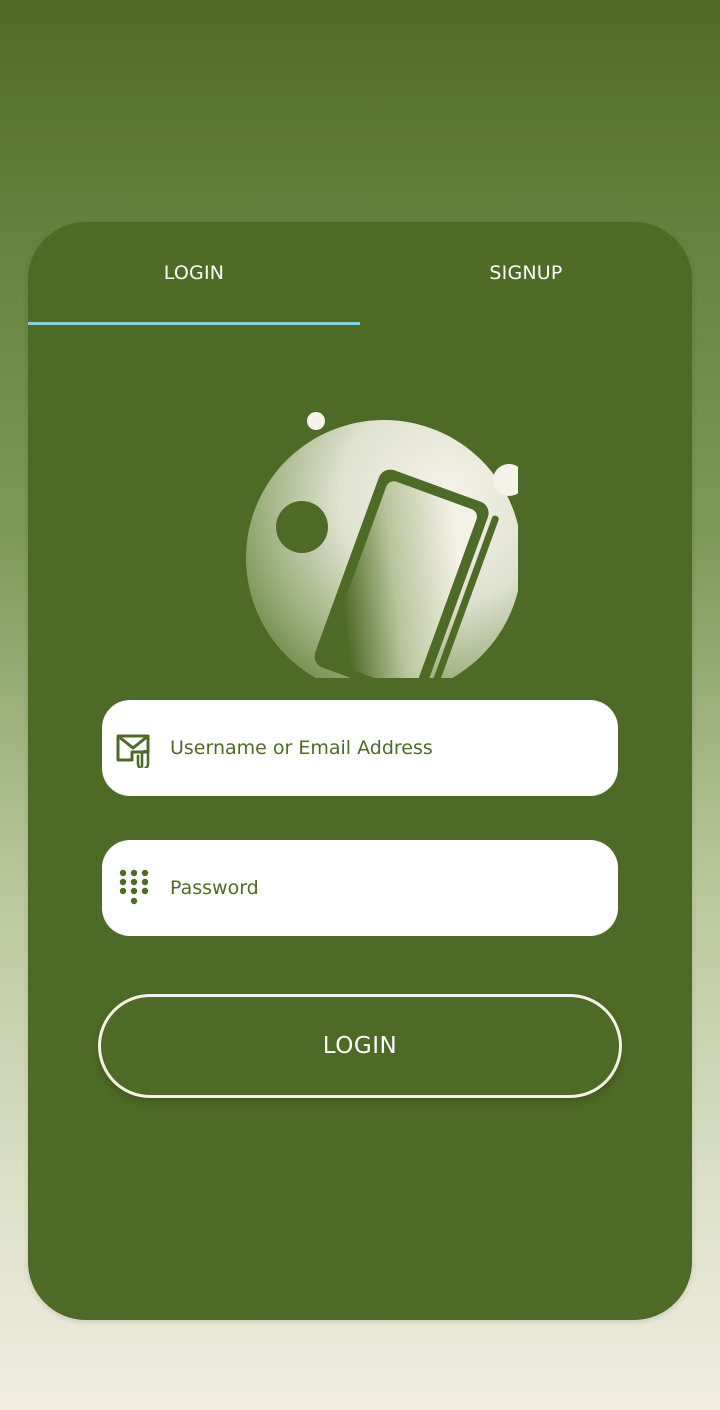 Image resolution: width=720 pixels, height=1410 pixels. I want to click on password-field, so click(360, 888).